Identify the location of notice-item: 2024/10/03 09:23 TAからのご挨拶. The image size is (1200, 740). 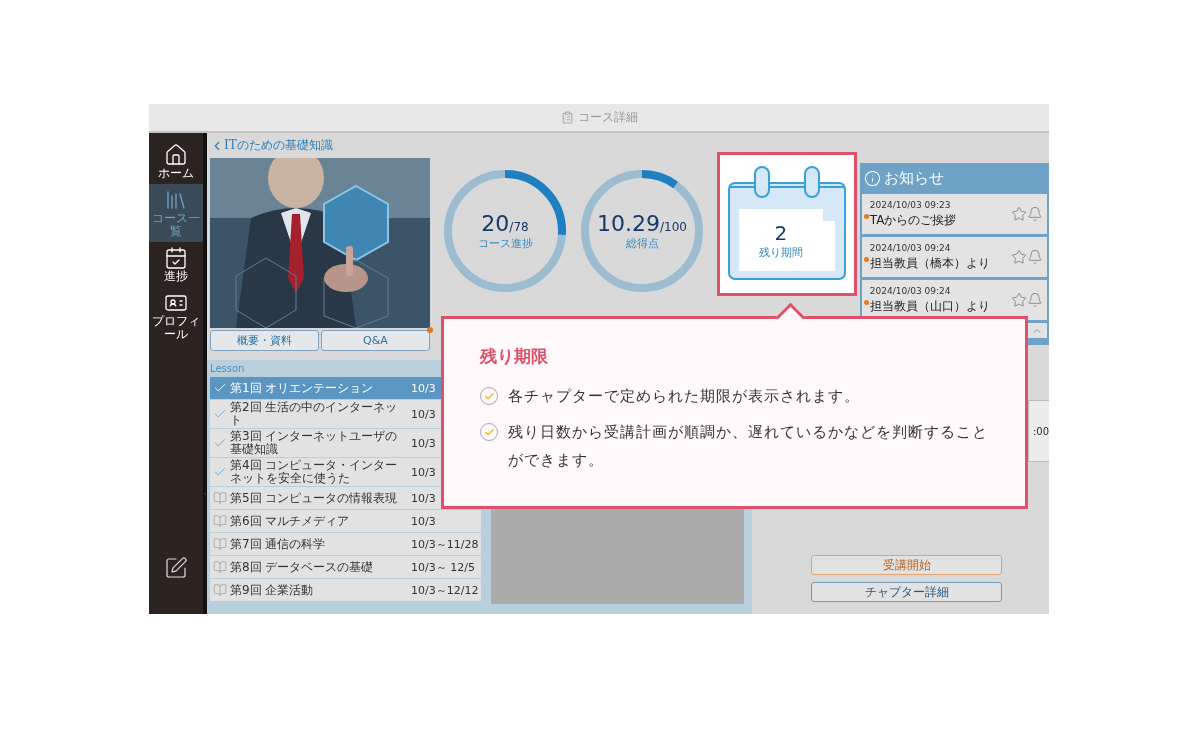
(954, 214).